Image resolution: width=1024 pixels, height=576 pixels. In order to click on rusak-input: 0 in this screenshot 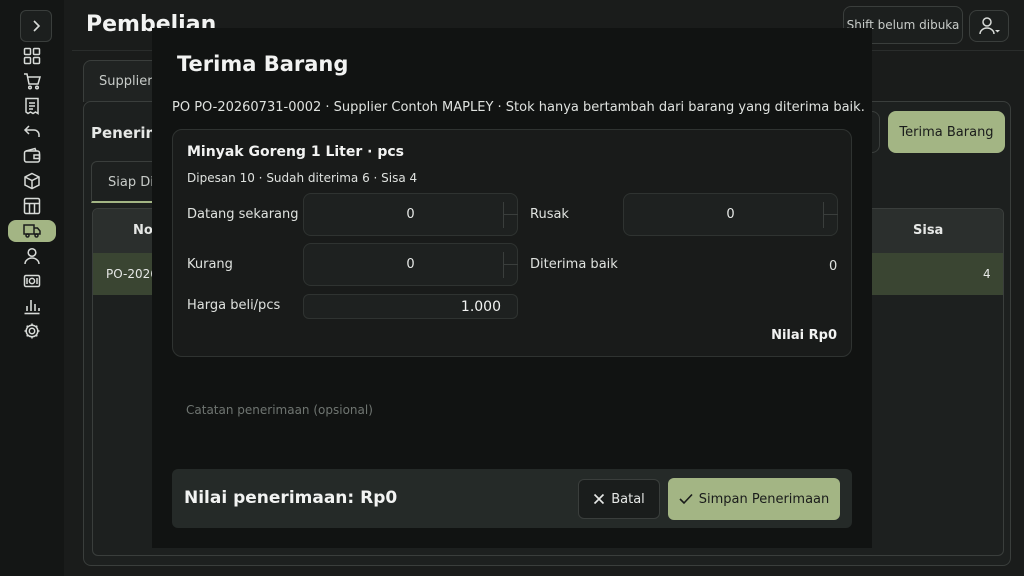, I will do `click(730, 214)`.